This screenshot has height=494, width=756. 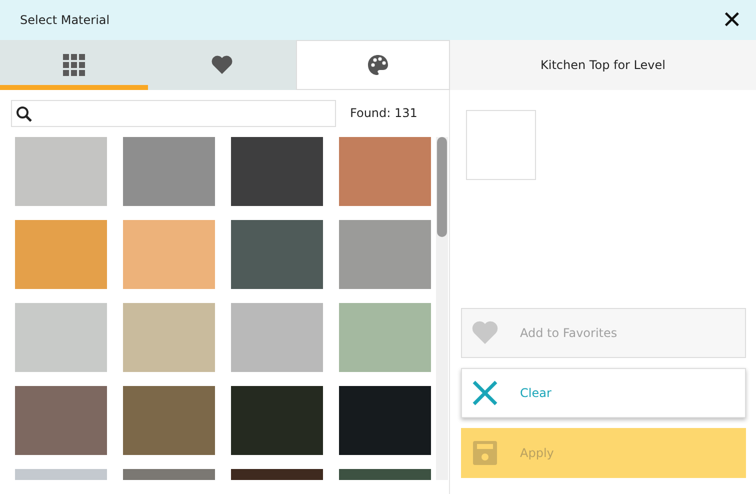 What do you see at coordinates (485, 453) in the screenshot?
I see `save-icon` at bounding box center [485, 453].